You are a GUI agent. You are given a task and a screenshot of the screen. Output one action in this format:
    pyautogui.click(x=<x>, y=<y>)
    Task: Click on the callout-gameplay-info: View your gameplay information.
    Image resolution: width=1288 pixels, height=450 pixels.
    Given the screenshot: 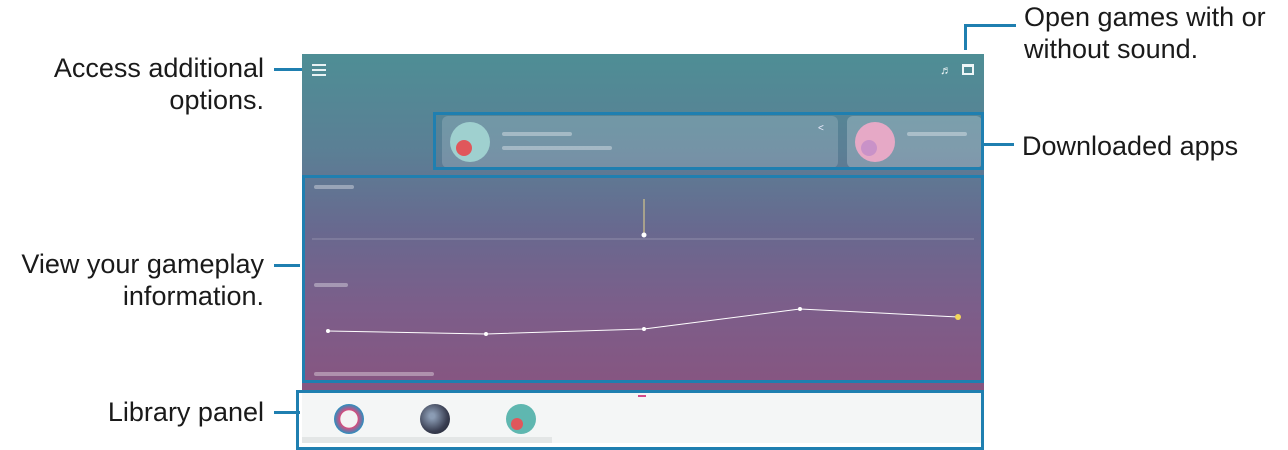 What is the action you would take?
    pyautogui.click(x=142, y=280)
    